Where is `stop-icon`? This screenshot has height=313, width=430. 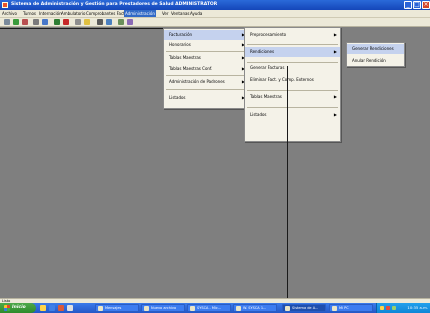
stop-icon is located at coordinates (66, 22).